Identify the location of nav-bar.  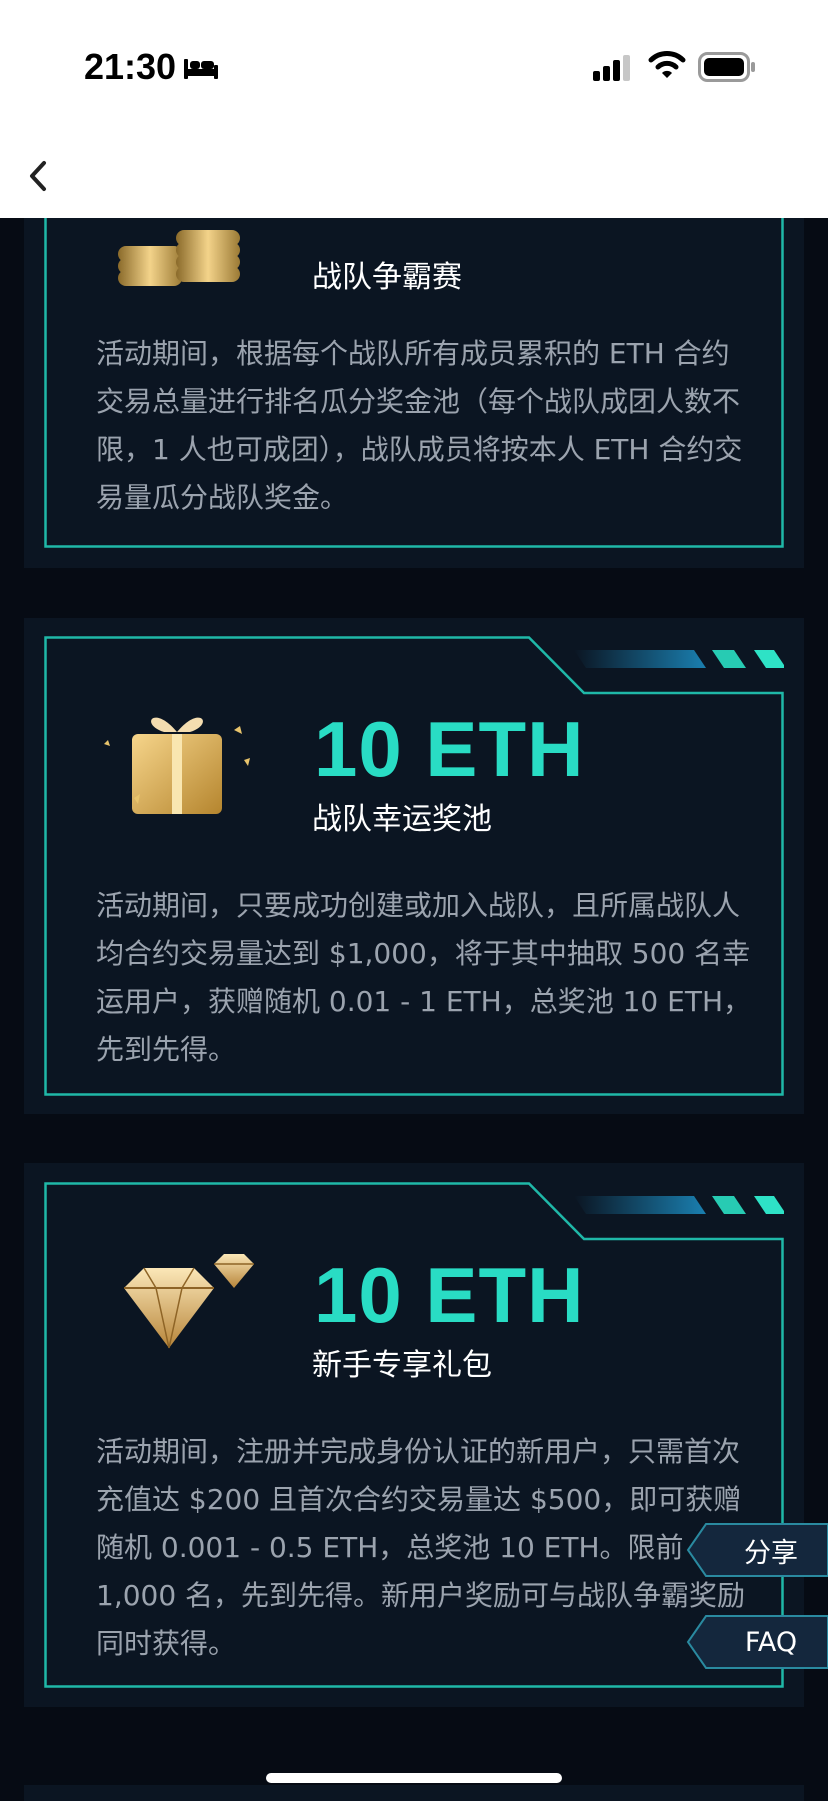
(414, 176).